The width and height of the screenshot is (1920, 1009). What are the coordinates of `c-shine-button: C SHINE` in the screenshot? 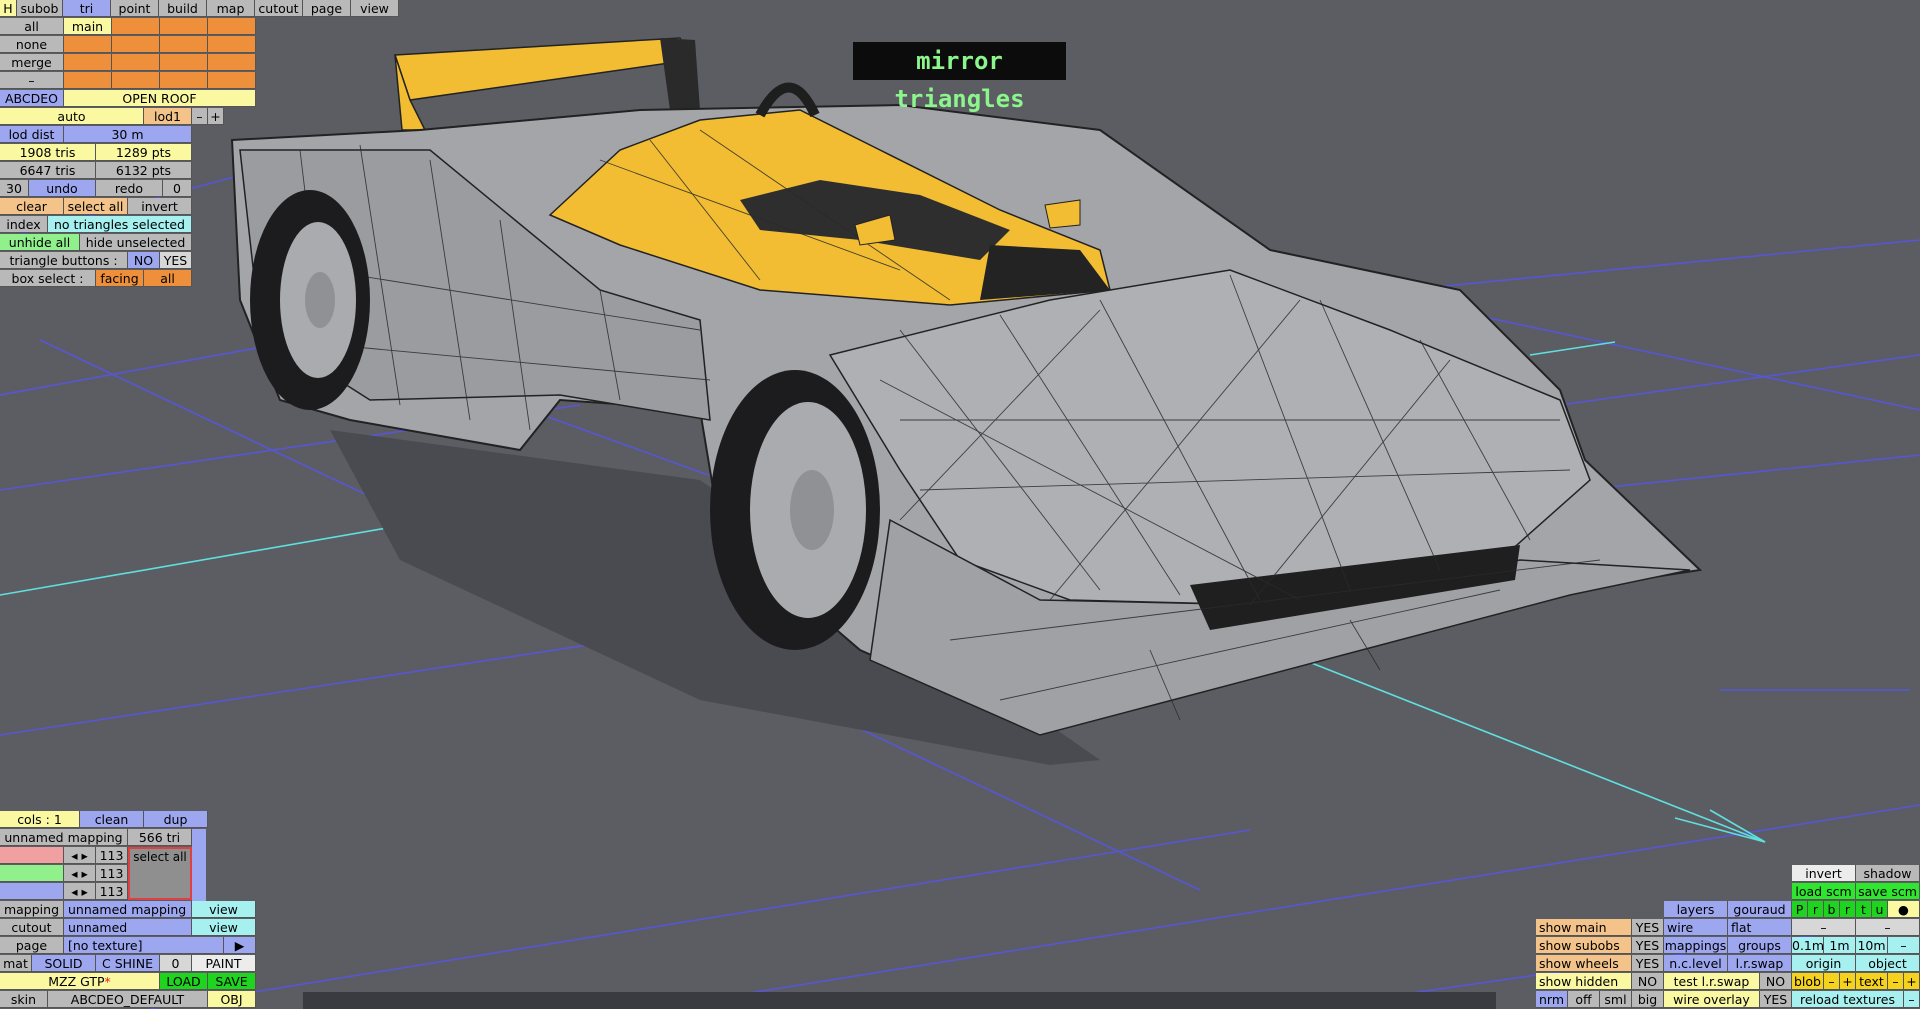 It's located at (128, 963).